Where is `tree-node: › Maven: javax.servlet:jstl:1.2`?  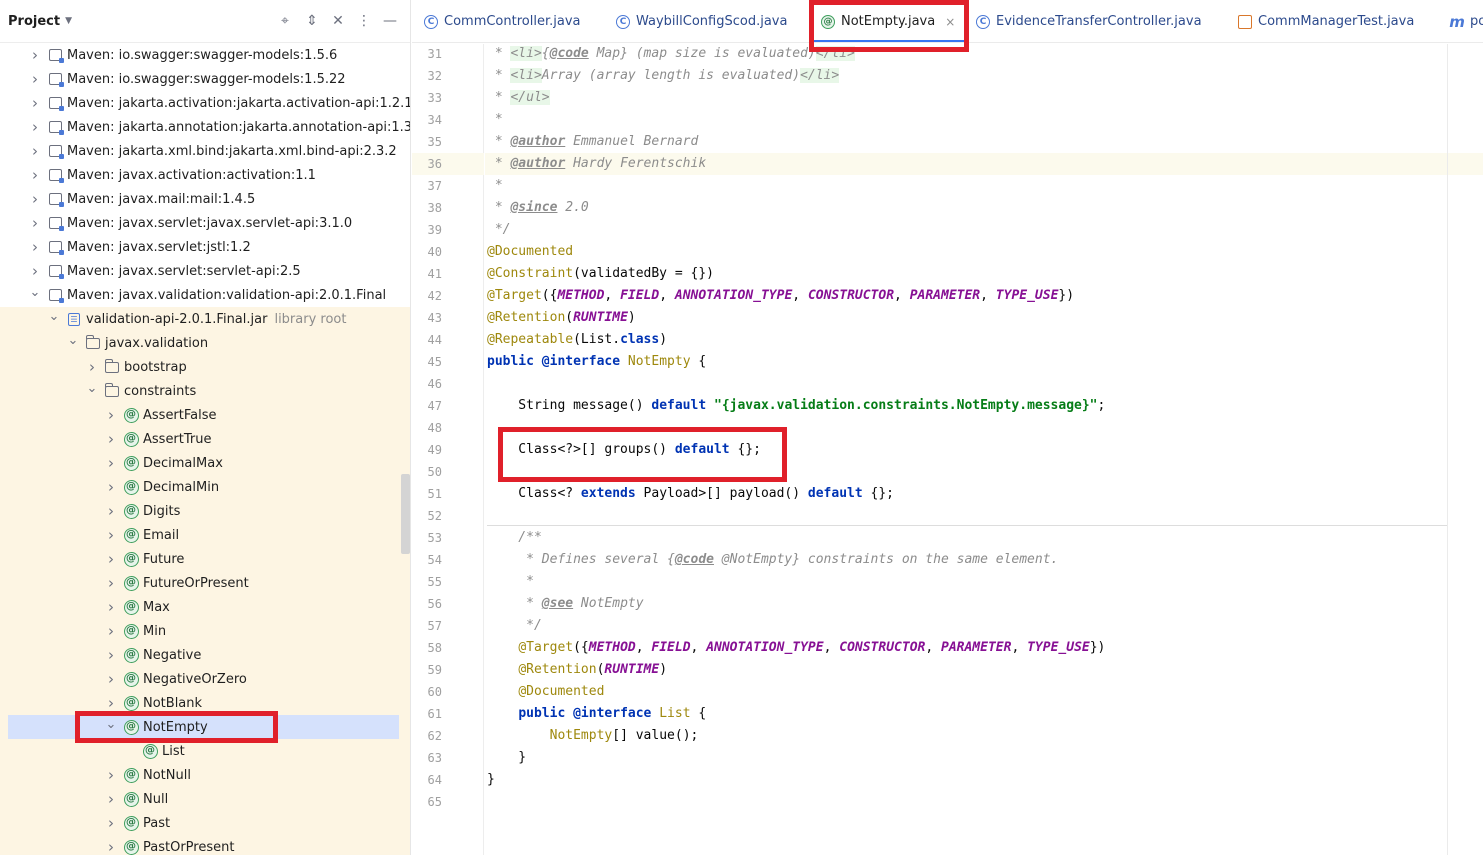
tree-node: › Maven: javax.servlet:jstl:1.2 is located at coordinates (205, 247).